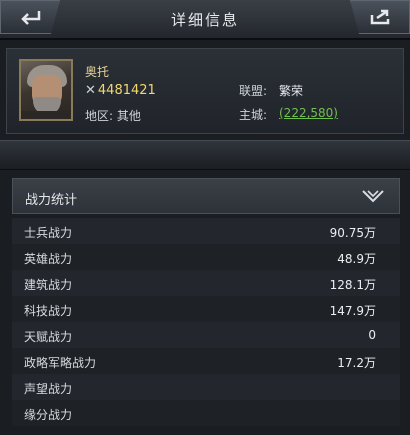 The width and height of the screenshot is (410, 435). I want to click on stat-row-talent: 天赋战力 0, so click(206, 335).